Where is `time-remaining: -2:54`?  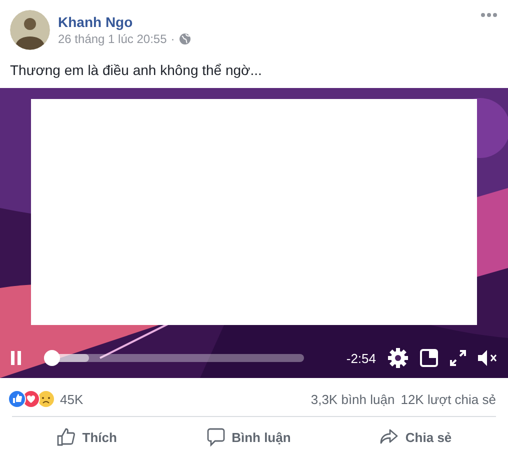
time-remaining: -2:54 is located at coordinates (361, 358).